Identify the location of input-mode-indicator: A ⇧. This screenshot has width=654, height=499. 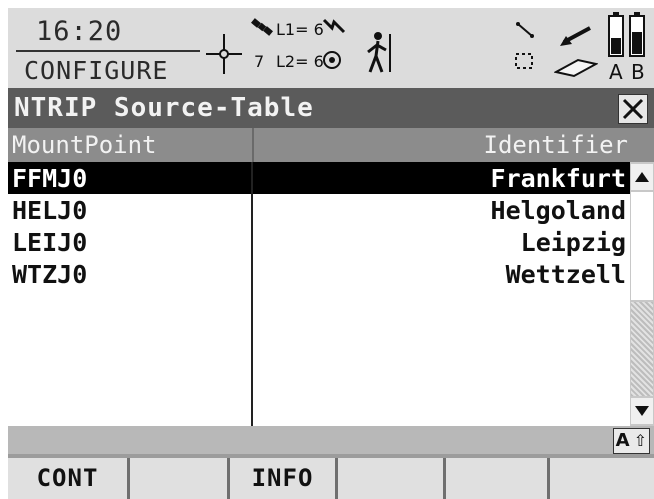
(631, 441).